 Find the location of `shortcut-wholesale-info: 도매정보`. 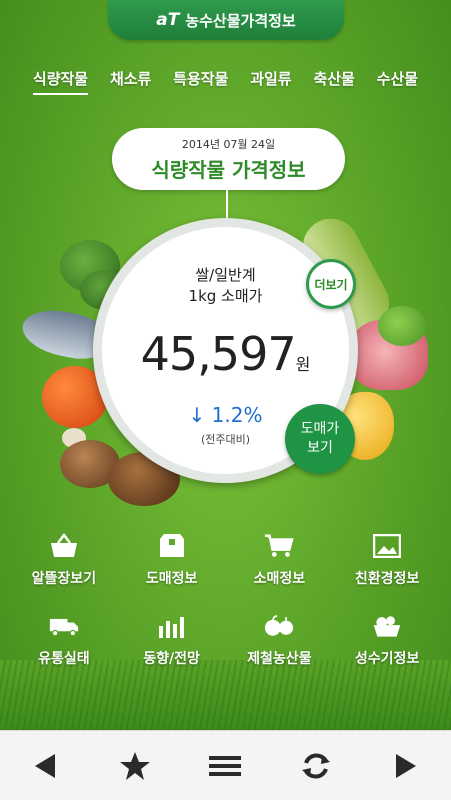

shortcut-wholesale-info: 도매정보 is located at coordinates (172, 560).